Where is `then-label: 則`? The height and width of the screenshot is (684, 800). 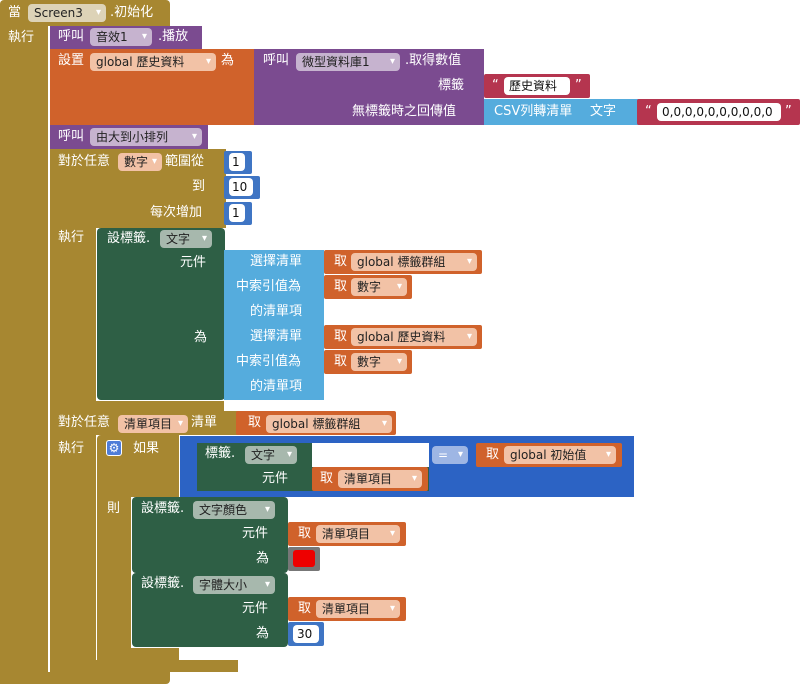
then-label: 則 is located at coordinates (114, 508).